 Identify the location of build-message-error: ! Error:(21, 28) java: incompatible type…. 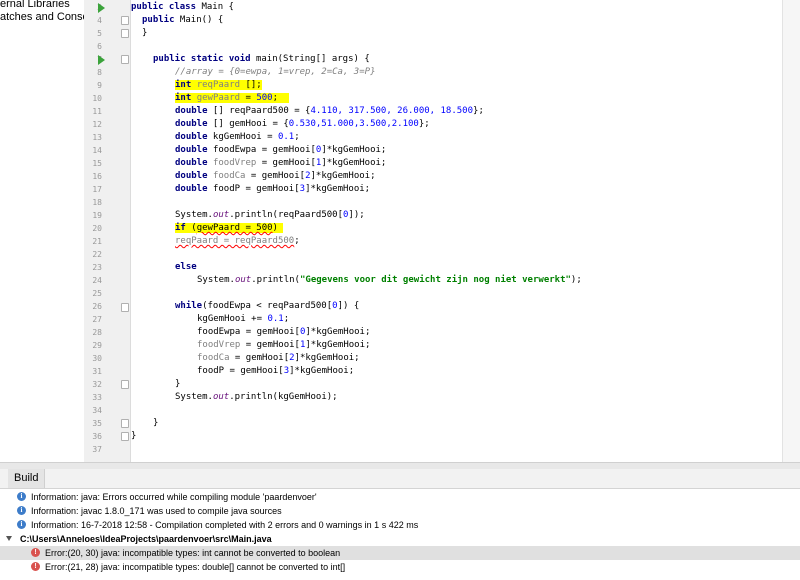
(400, 567).